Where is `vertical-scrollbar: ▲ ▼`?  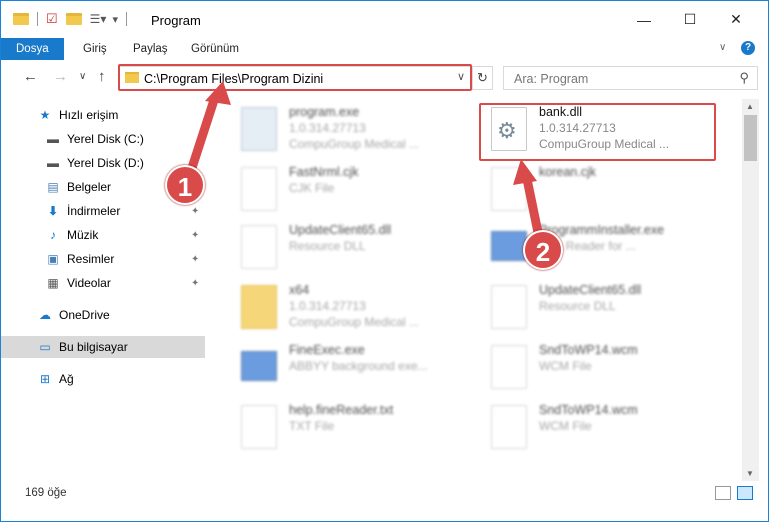 vertical-scrollbar: ▲ ▼ is located at coordinates (750, 290).